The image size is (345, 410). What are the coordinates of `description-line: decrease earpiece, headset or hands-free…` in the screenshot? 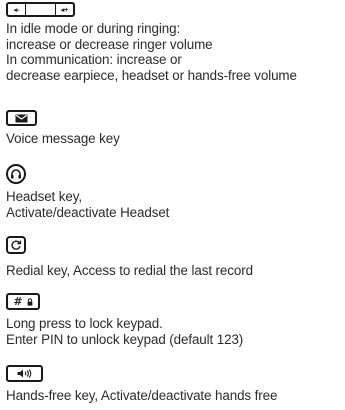 It's located at (151, 75).